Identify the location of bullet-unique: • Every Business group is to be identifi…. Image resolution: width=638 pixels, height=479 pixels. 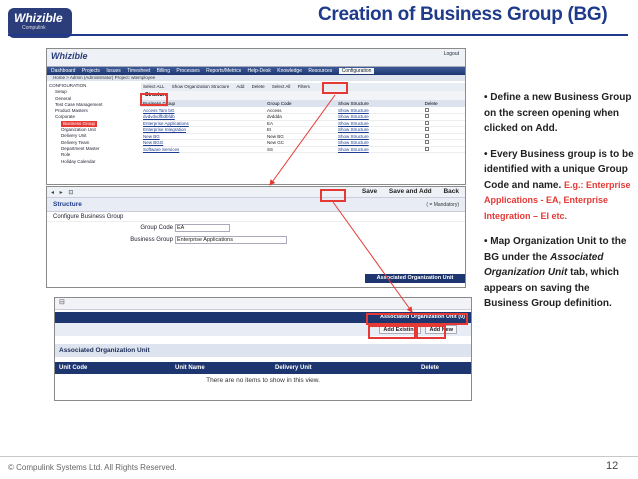
(559, 184).